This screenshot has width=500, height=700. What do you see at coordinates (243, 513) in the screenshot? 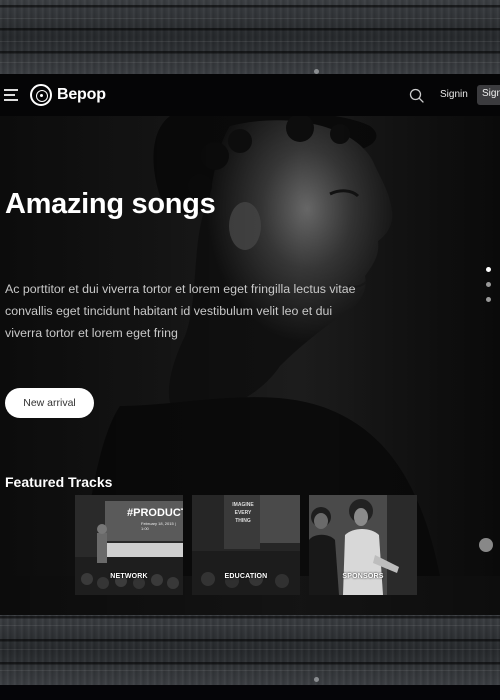
I see `card-overlay-text: IMAGINE EVERY THING` at bounding box center [243, 513].